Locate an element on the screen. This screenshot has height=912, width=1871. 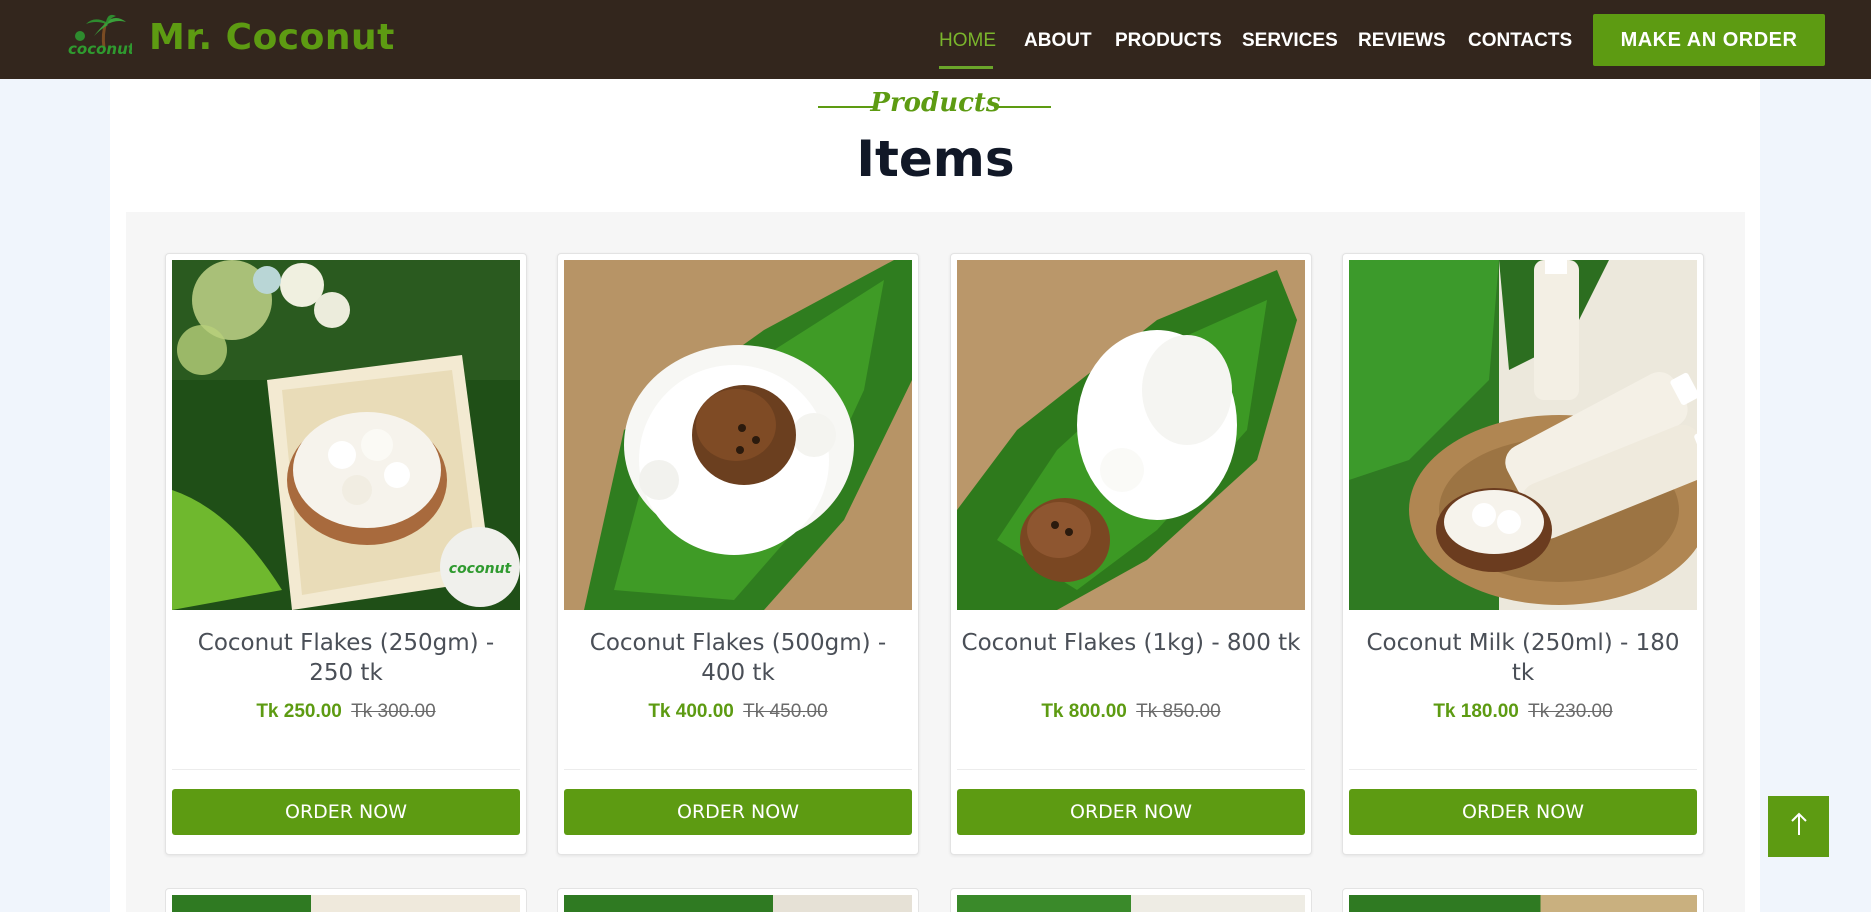
arrow-up-icon is located at coordinates (1799, 826).